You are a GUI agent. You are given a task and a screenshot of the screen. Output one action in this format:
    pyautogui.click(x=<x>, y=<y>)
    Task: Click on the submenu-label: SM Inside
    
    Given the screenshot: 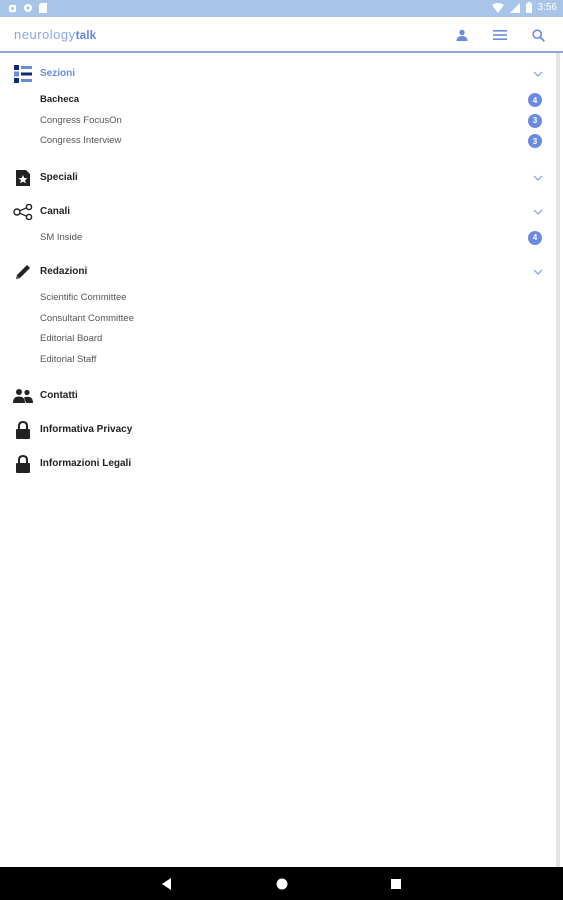 What is the action you would take?
    pyautogui.click(x=61, y=237)
    